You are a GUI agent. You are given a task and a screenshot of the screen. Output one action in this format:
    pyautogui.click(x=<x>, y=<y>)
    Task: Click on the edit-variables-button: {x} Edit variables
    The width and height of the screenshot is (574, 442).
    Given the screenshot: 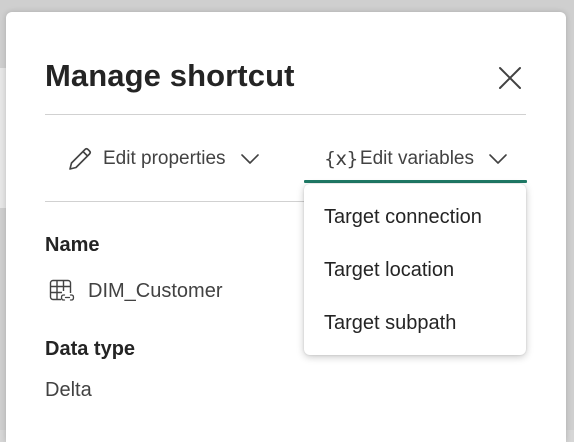 What is the action you would take?
    pyautogui.click(x=416, y=159)
    